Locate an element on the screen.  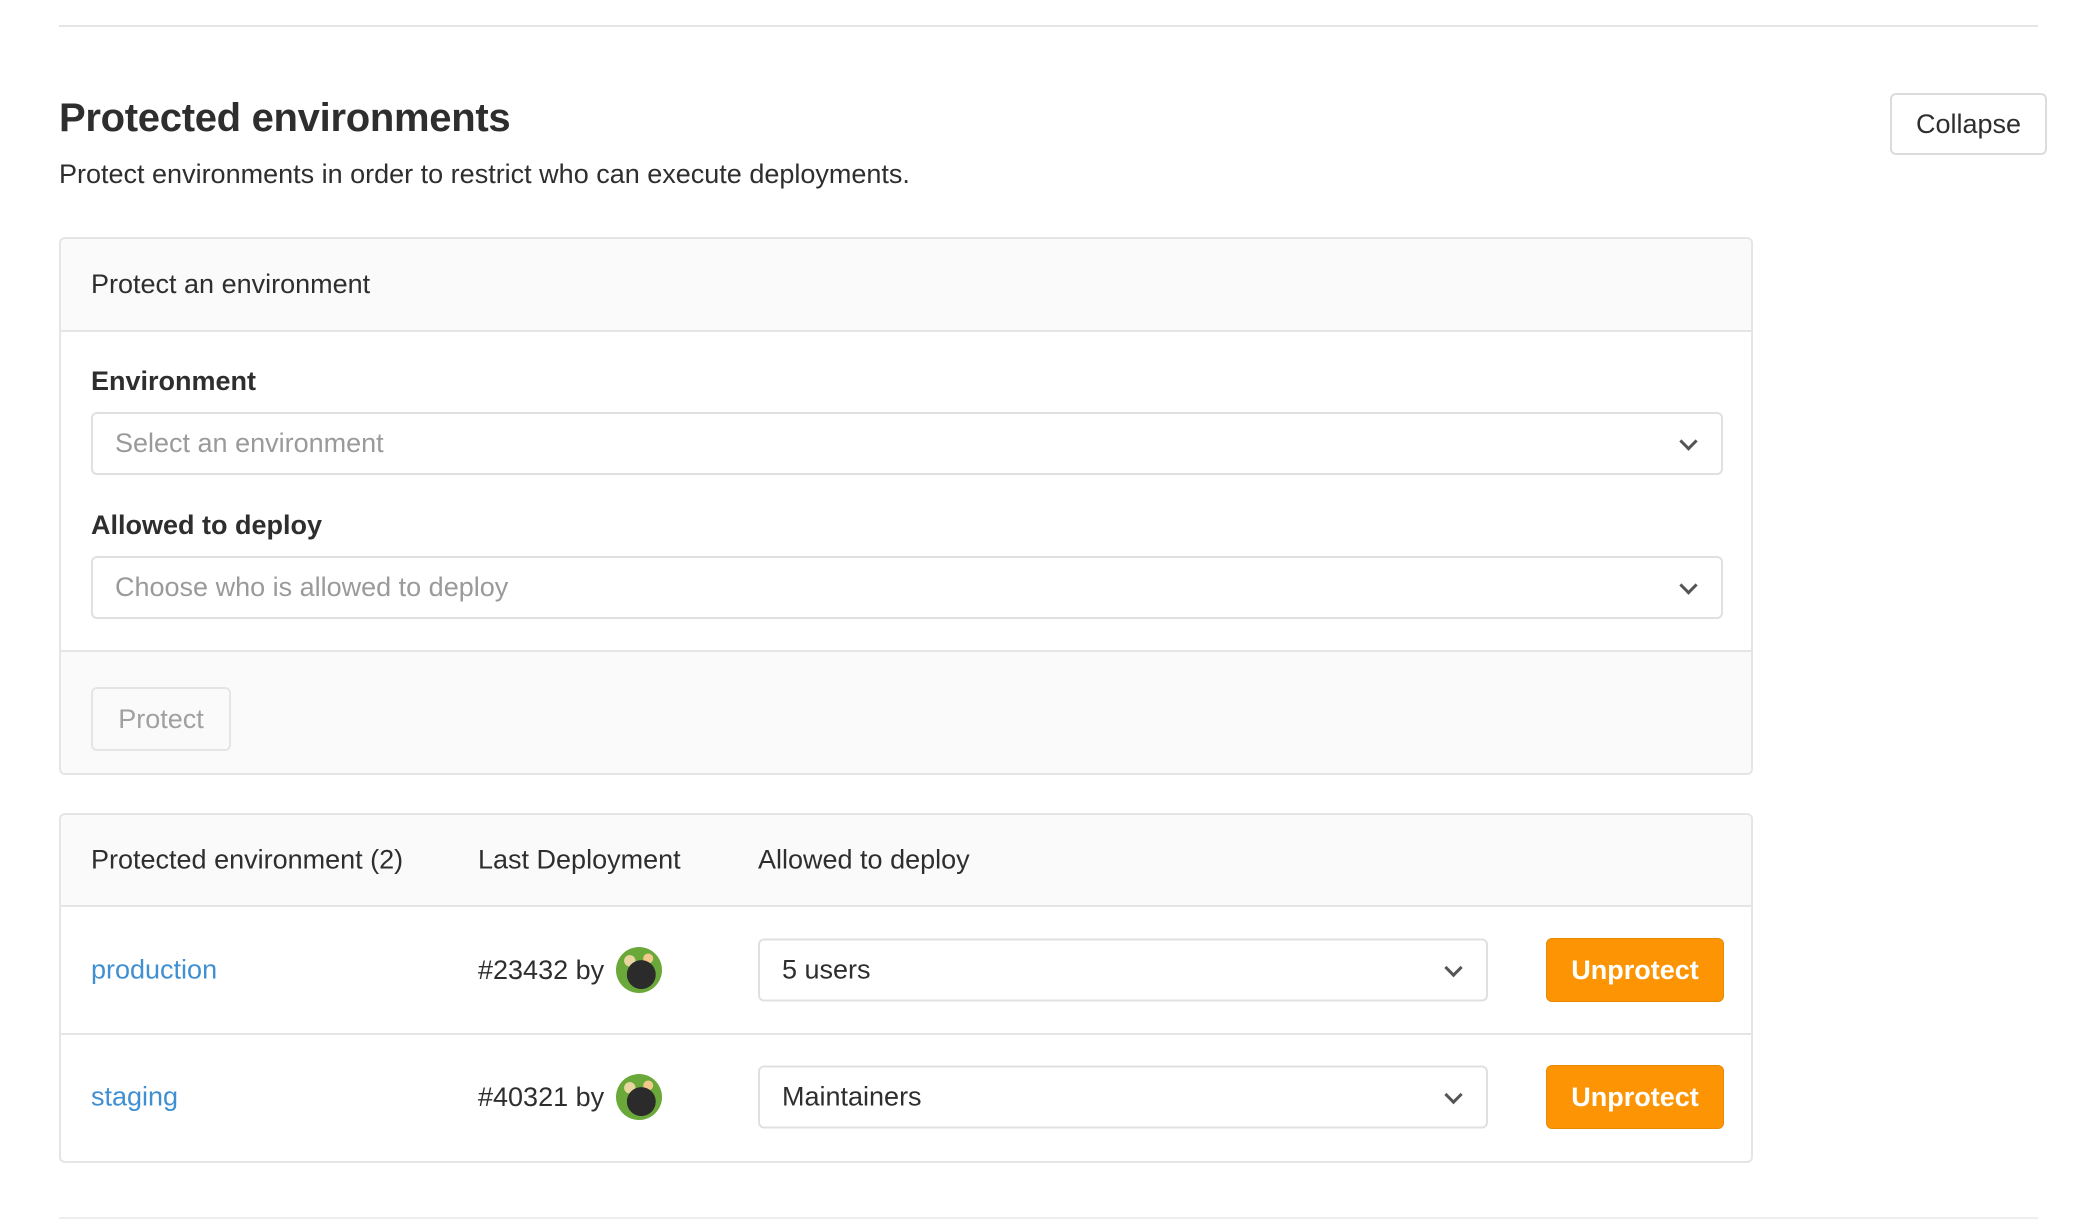
section-title: Protected environments is located at coordinates (285, 118).